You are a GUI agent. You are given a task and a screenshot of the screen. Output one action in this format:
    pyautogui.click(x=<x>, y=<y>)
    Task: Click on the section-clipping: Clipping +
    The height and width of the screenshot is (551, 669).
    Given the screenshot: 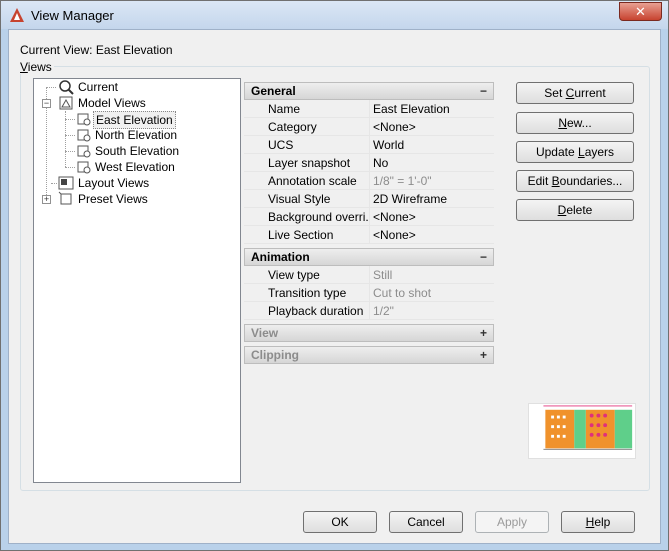 What is the action you would take?
    pyautogui.click(x=369, y=355)
    